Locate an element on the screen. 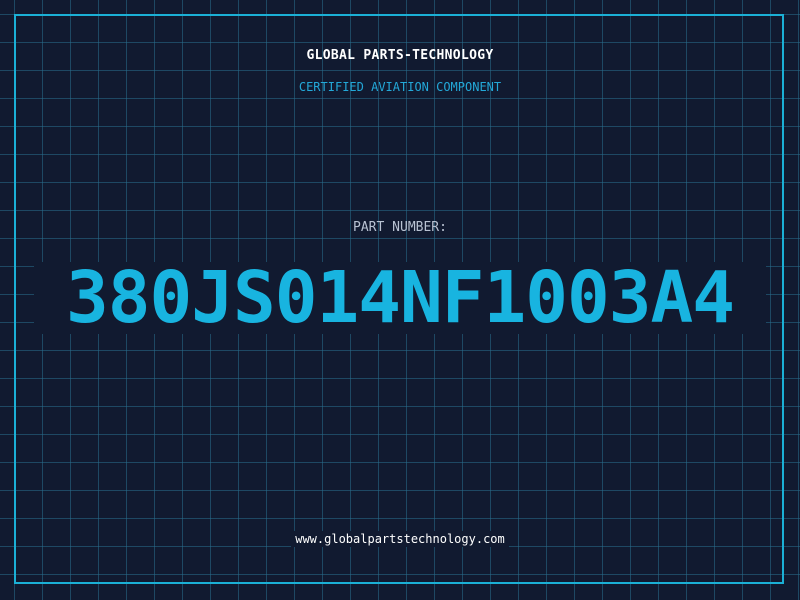 This screenshot has width=800, height=600. part-number-value: 380JS014NF1003A4 is located at coordinates (400, 297).